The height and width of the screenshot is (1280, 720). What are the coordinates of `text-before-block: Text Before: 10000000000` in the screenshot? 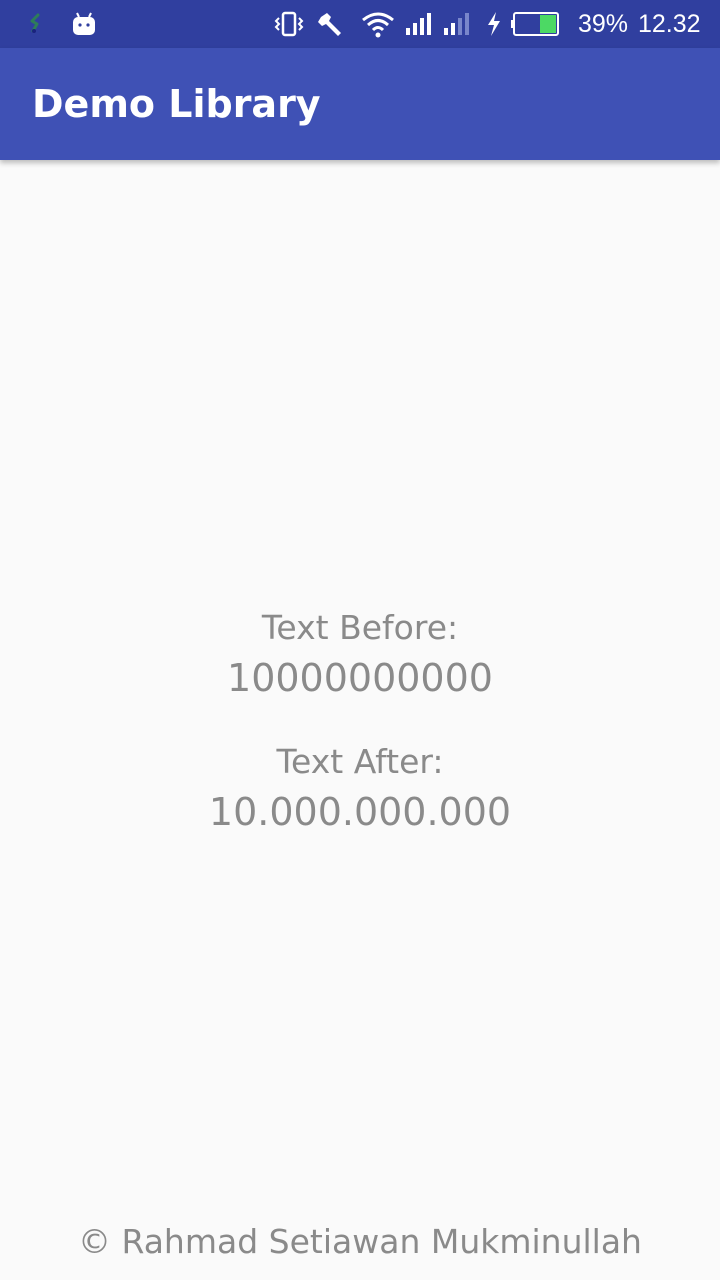 It's located at (360, 656).